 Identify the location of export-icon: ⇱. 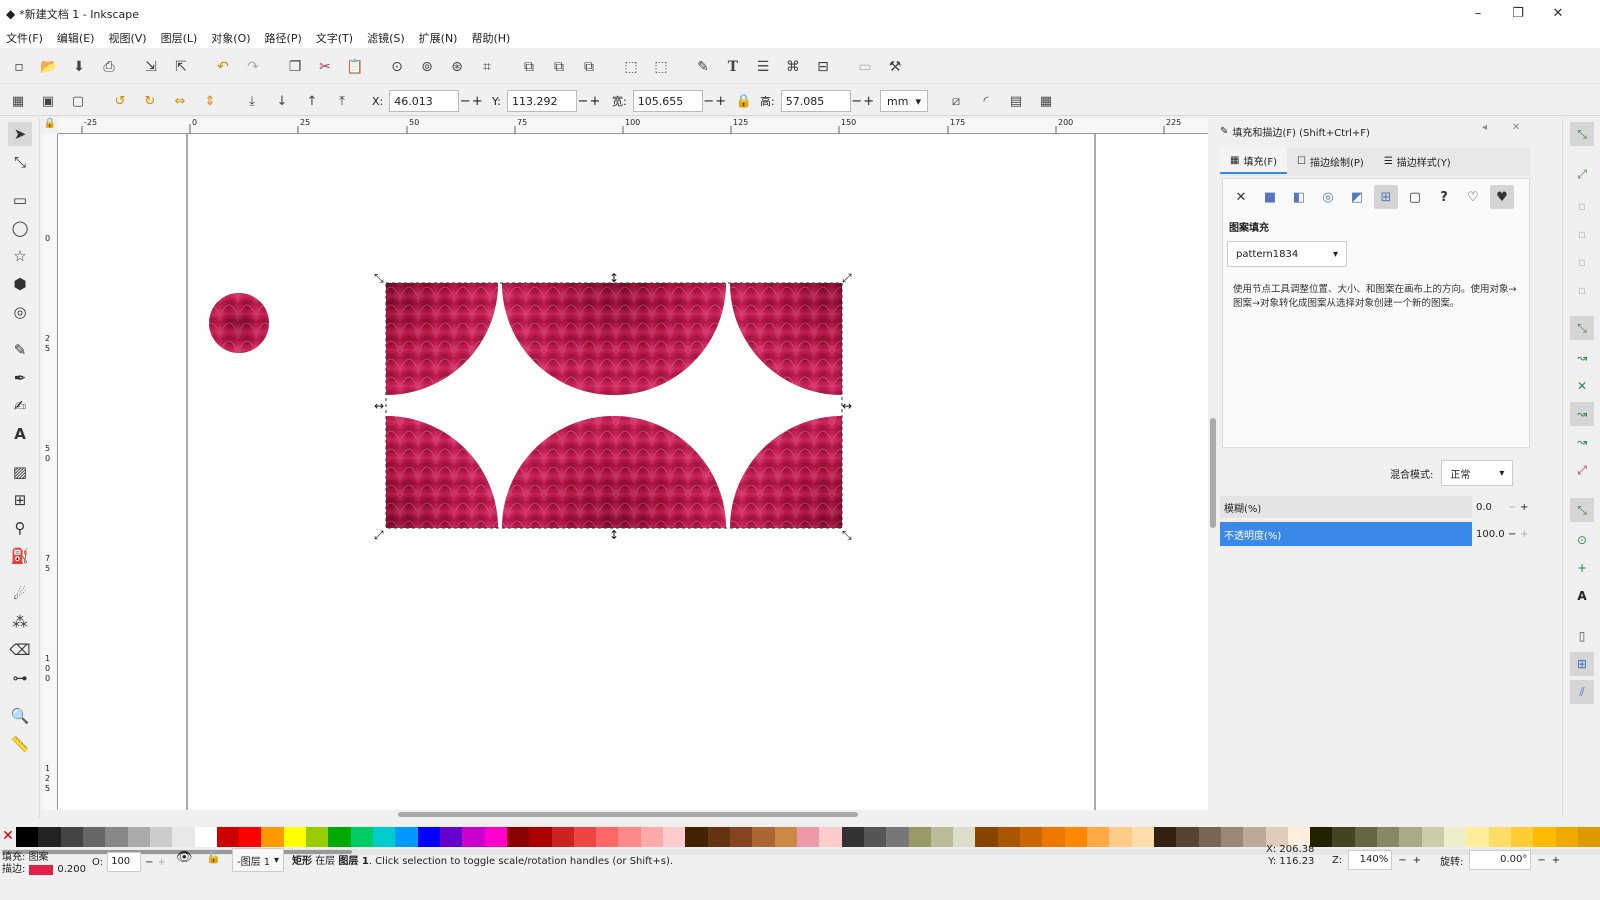
(181, 67).